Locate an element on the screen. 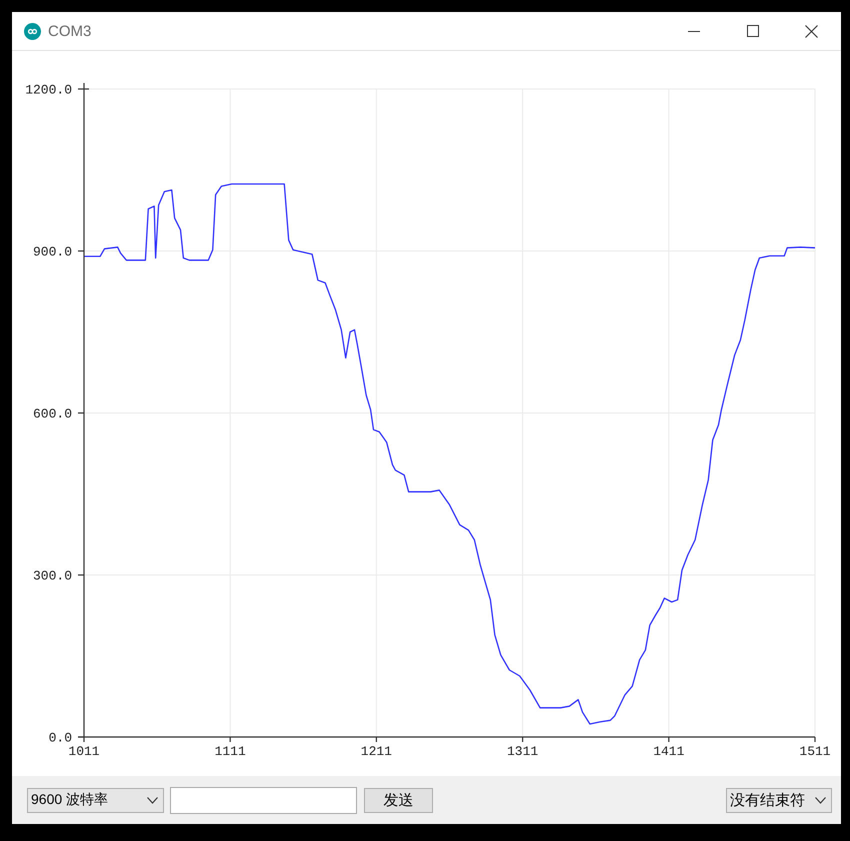 The height and width of the screenshot is (841, 850). send-input-field is located at coordinates (263, 800).